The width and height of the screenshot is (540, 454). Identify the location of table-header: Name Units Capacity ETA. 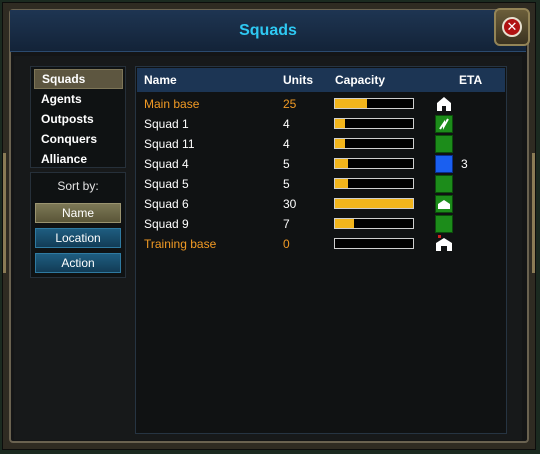
(321, 80).